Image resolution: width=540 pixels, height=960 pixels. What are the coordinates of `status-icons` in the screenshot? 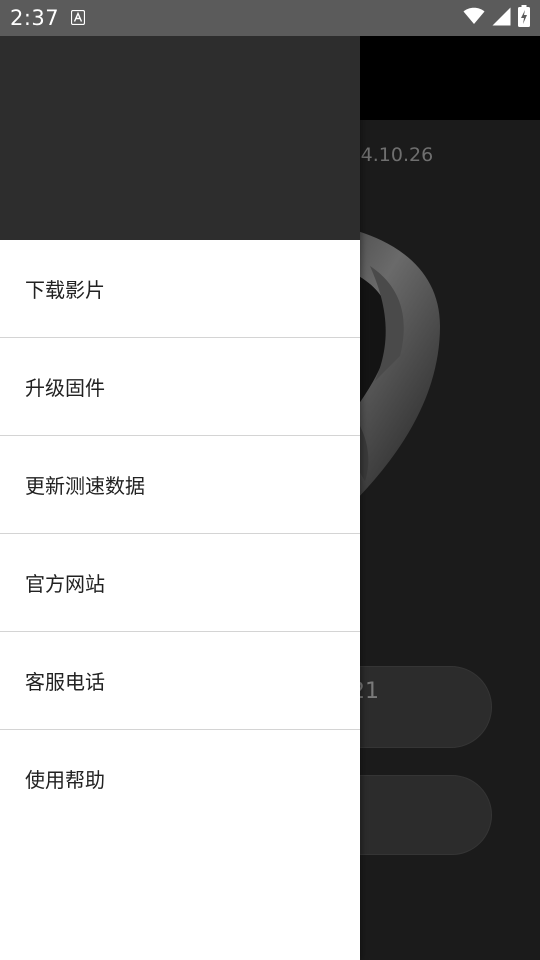 It's located at (496, 18).